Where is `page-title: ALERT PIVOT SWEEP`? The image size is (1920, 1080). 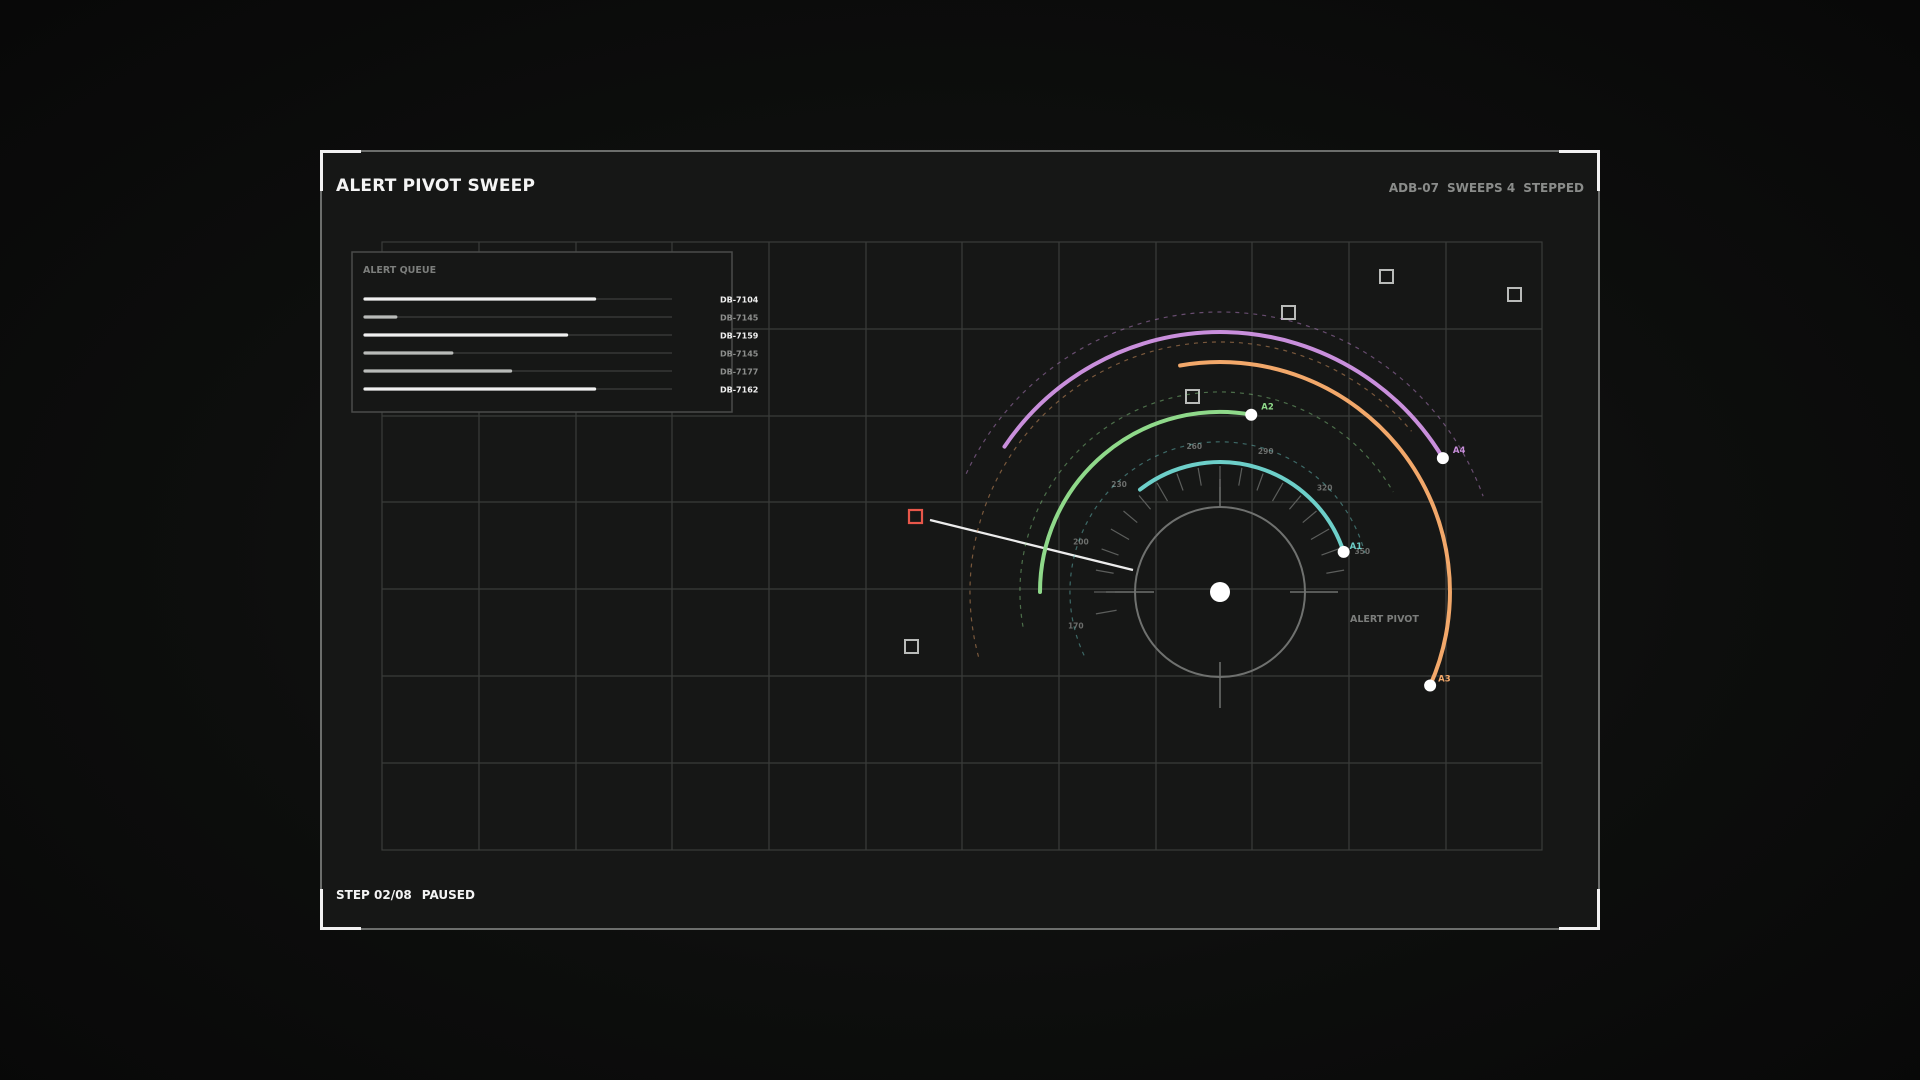 page-title: ALERT PIVOT SWEEP is located at coordinates (436, 186).